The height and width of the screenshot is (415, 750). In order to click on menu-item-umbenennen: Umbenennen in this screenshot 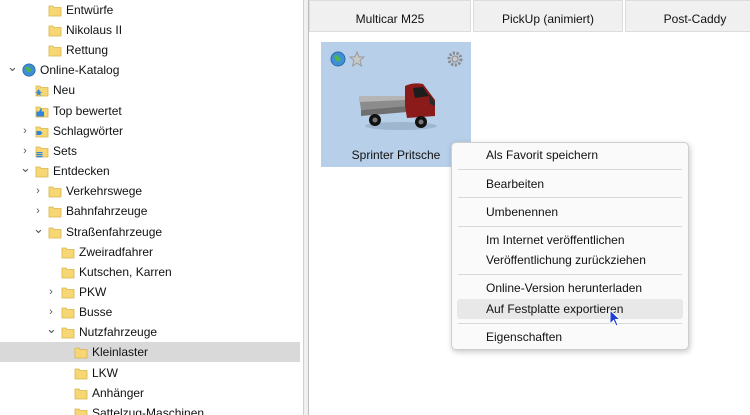, I will do `click(570, 212)`.